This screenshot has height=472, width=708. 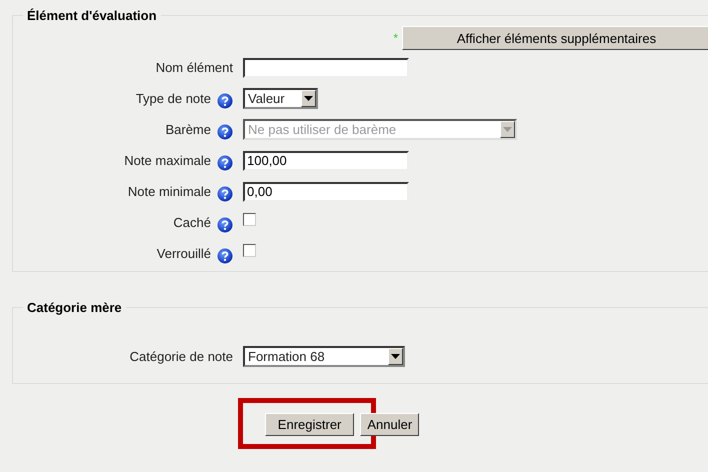 What do you see at coordinates (194, 67) in the screenshot?
I see `field-label: Nom élément` at bounding box center [194, 67].